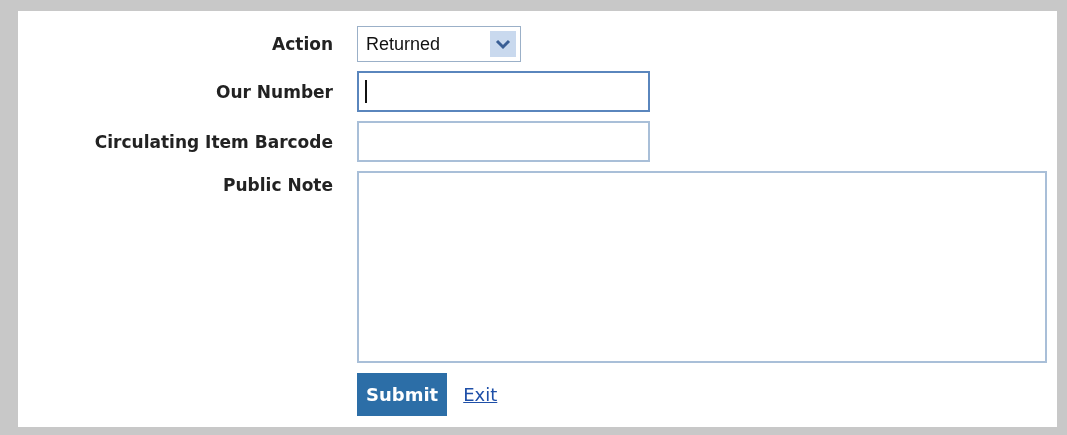  Describe the element at coordinates (366, 91) in the screenshot. I see `text-cursor` at that location.